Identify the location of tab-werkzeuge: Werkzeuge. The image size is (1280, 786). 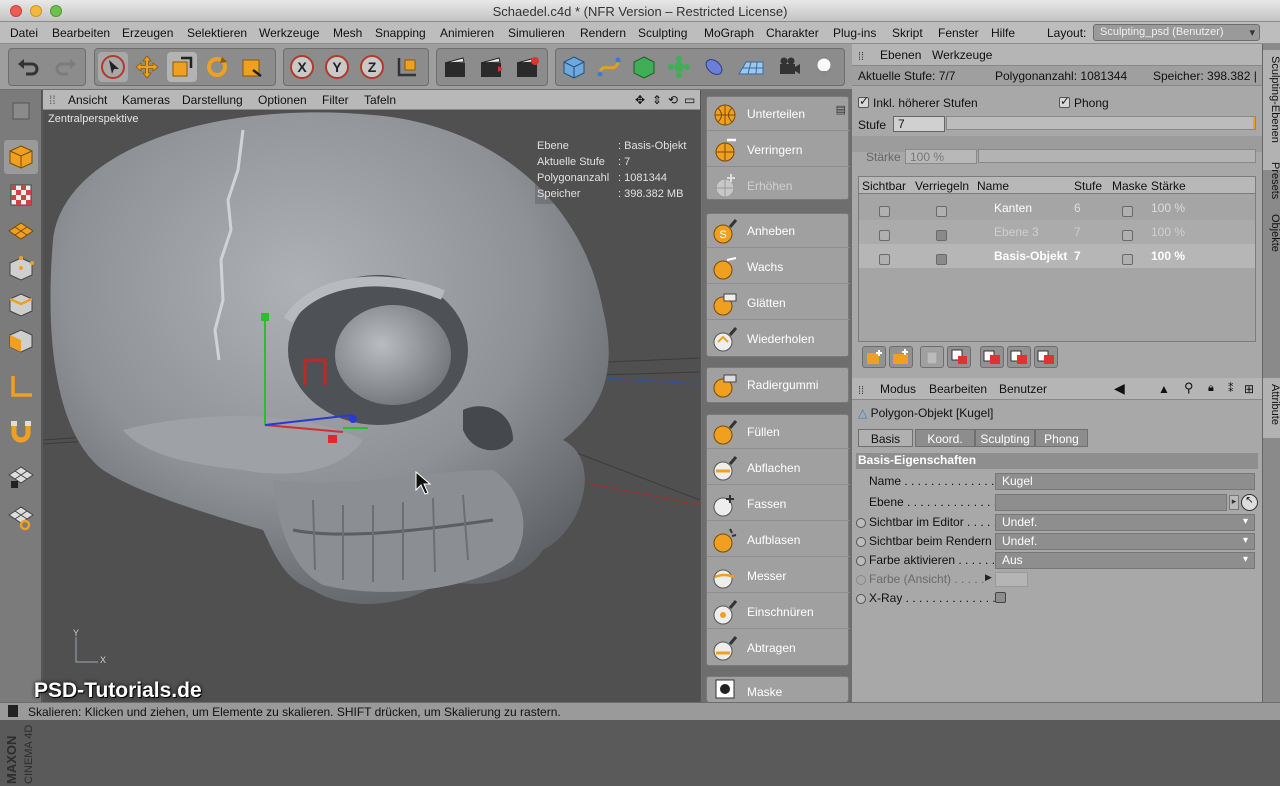
(962, 55).